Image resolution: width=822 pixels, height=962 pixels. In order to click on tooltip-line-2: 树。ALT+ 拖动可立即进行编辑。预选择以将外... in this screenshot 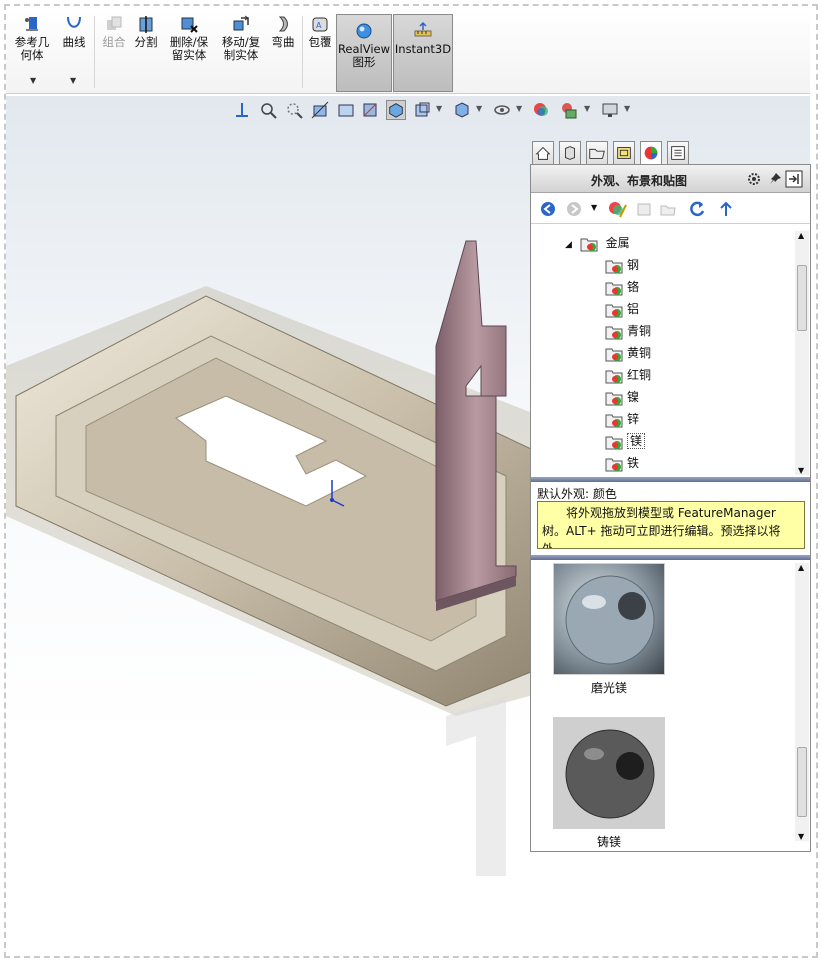, I will do `click(661, 536)`.